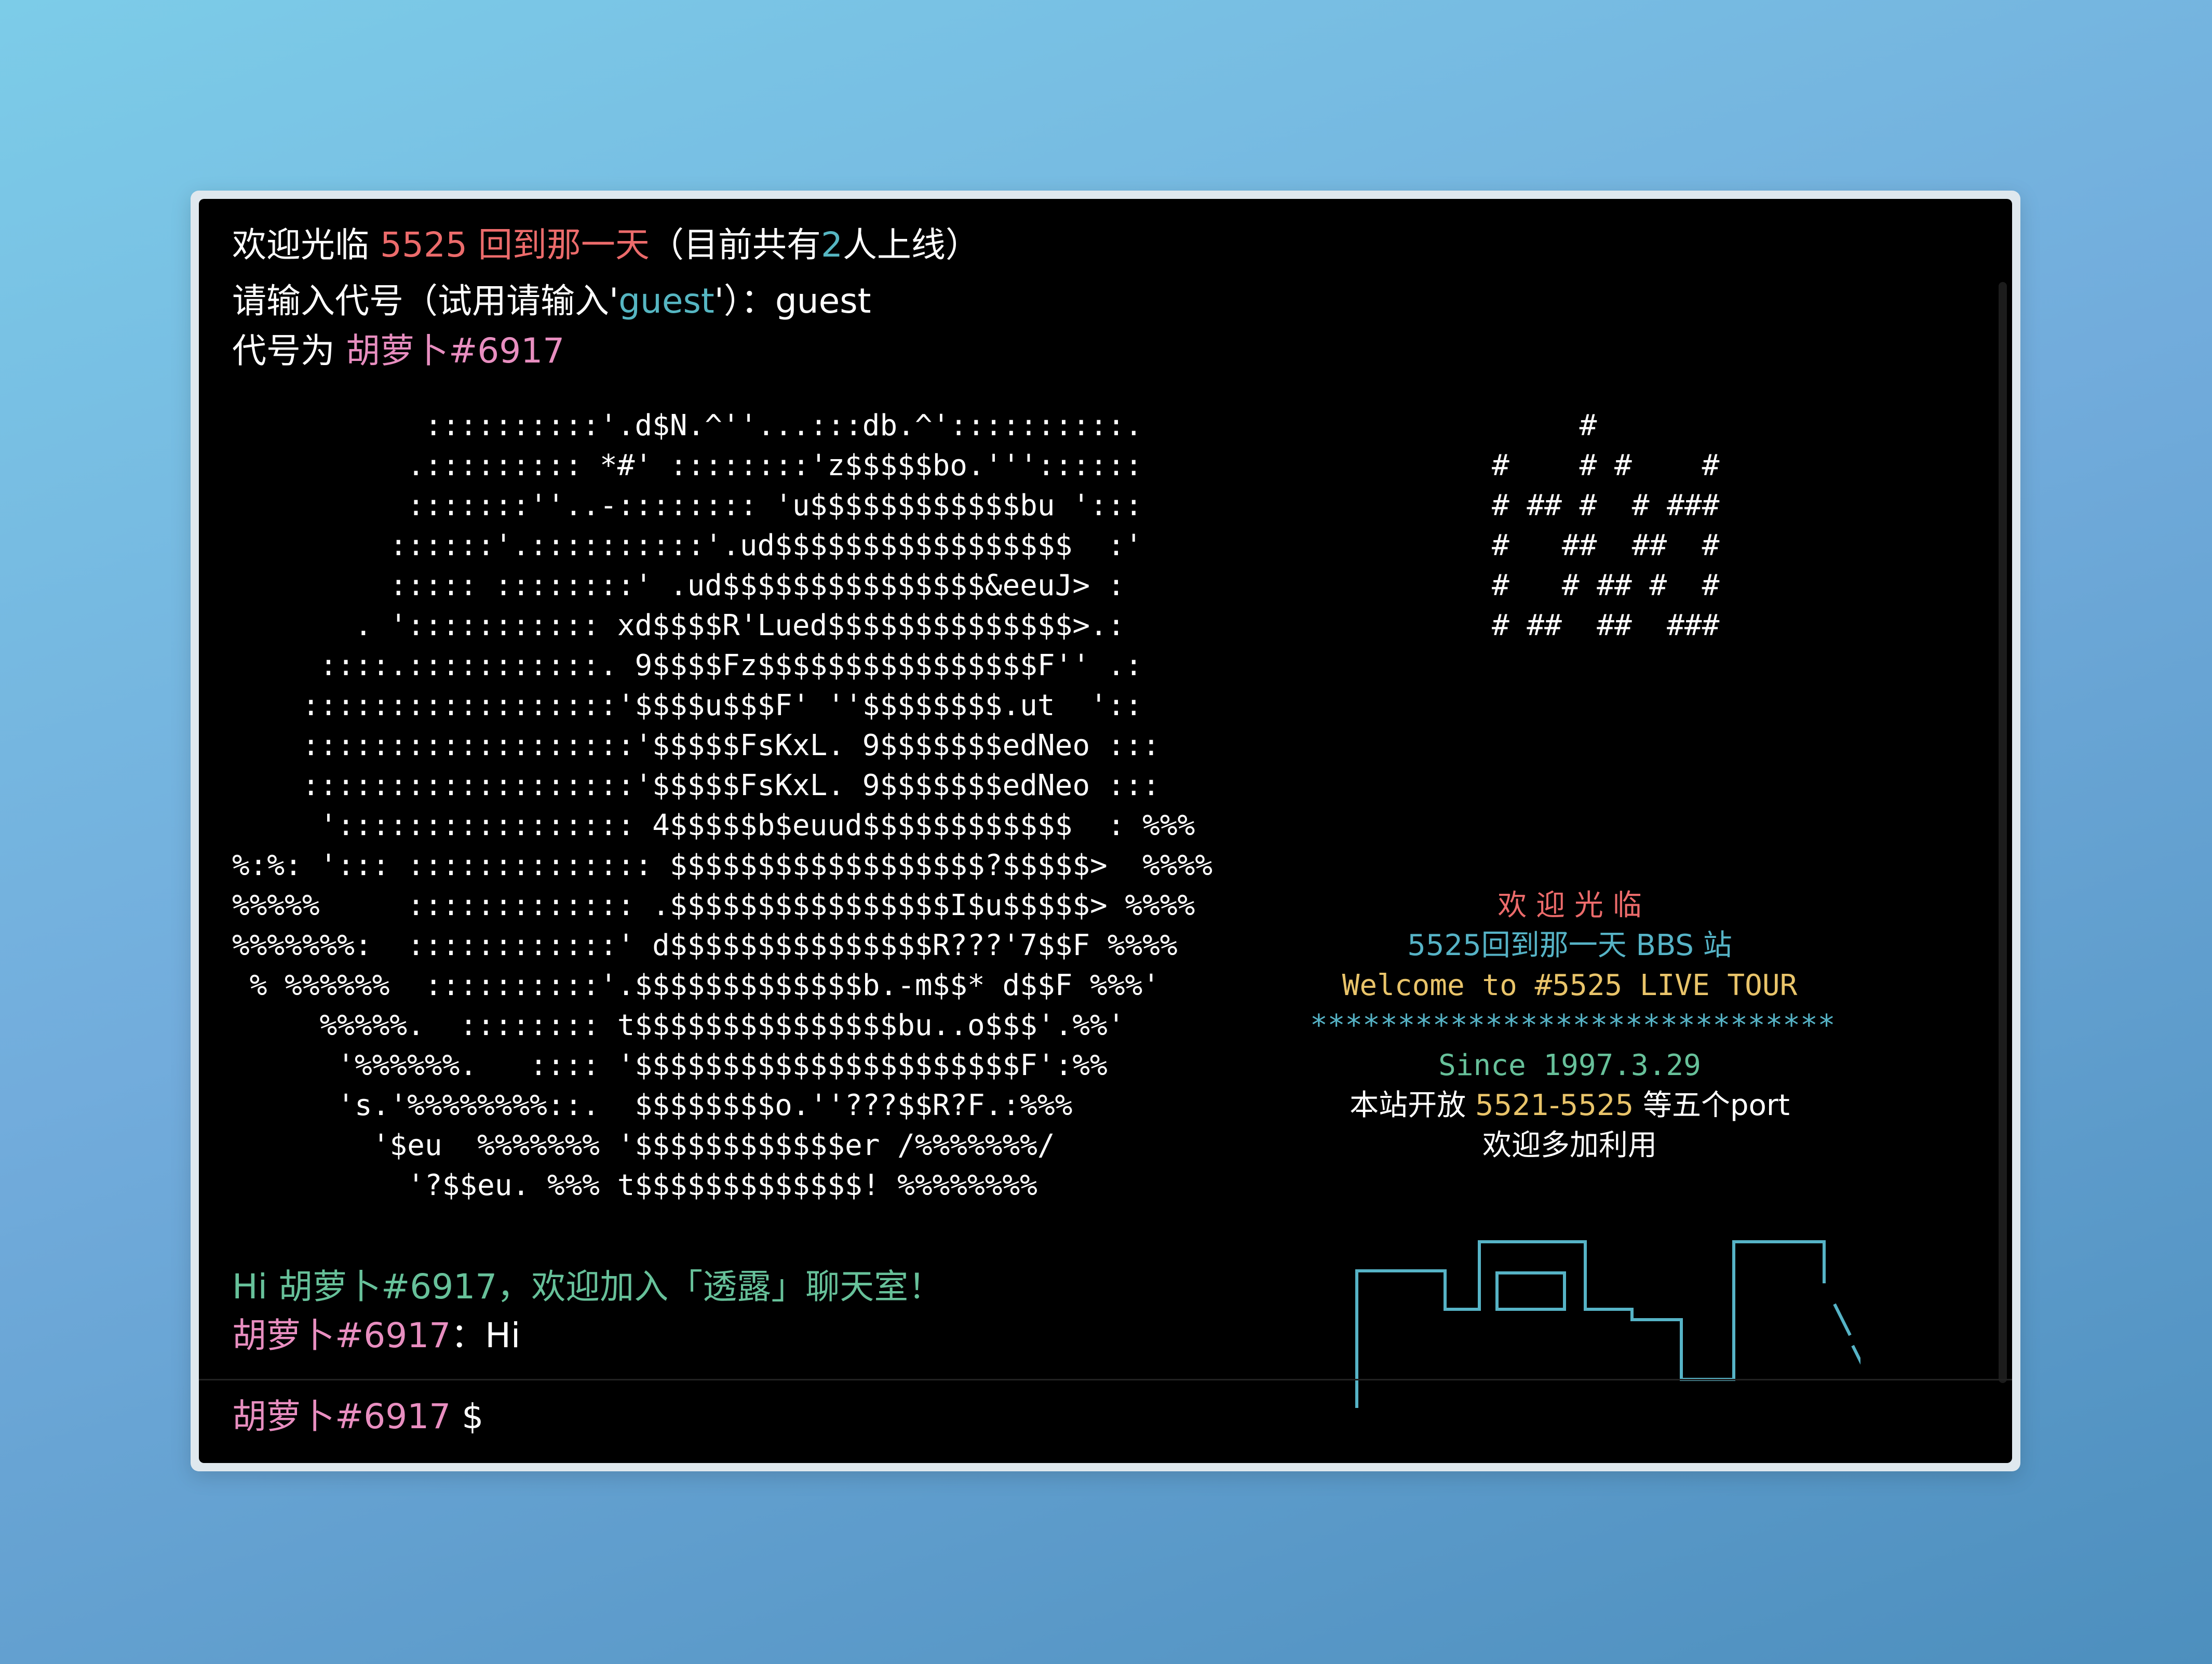  Describe the element at coordinates (1573, 1025) in the screenshot. I see `banner-stars: ******************************` at that location.